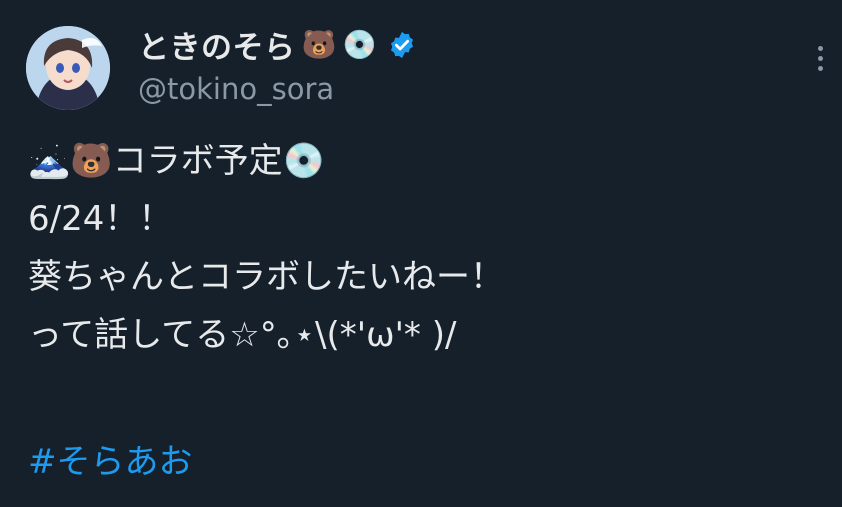  I want to click on name-row: ときのそら 🐻 💿, so click(277, 44).